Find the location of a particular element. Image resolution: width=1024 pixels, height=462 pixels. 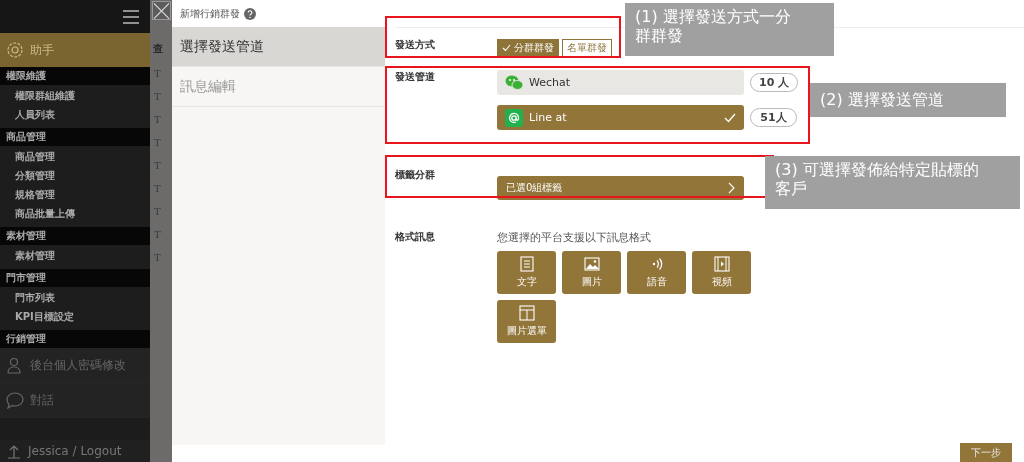

sidebar-section-title: 權限維護 is located at coordinates (75, 76).